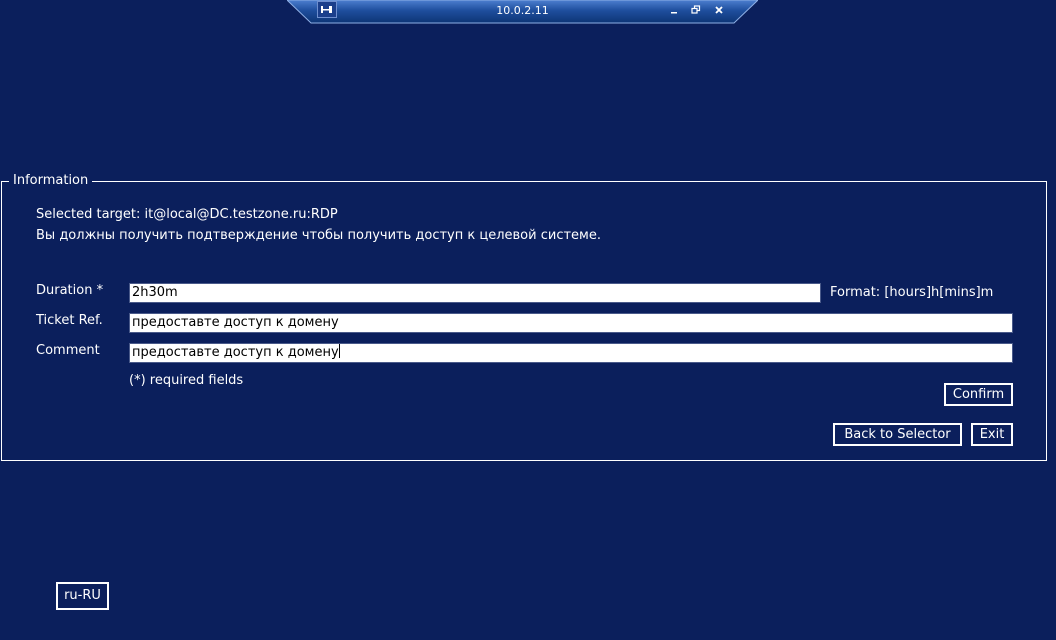 The image size is (1056, 640). I want to click on duration-input: 2h30m, so click(475, 293).